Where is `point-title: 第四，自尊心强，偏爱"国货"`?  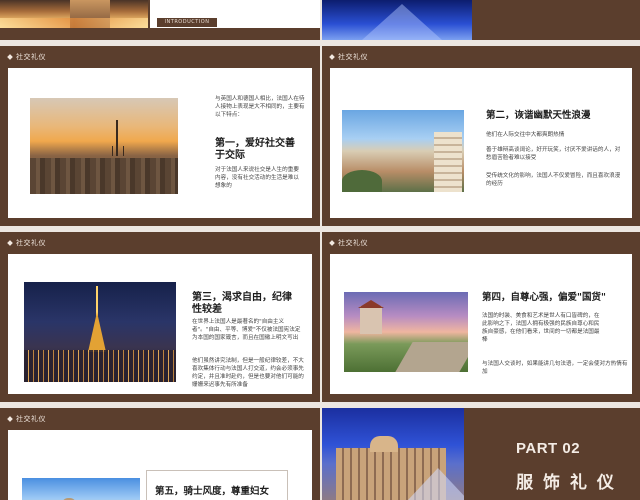
point-title: 第四，自尊心强，偏爱"国货" is located at coordinates (544, 297).